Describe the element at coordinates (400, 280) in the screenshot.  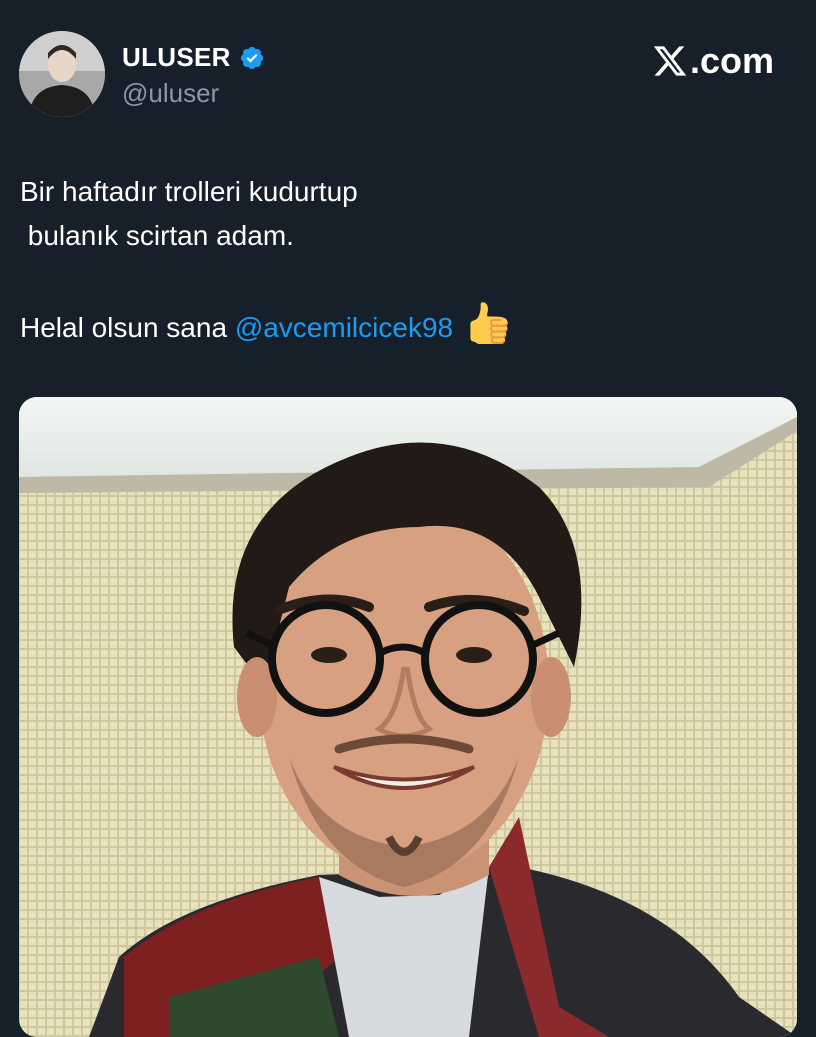
I see `tweet-blank-line` at that location.